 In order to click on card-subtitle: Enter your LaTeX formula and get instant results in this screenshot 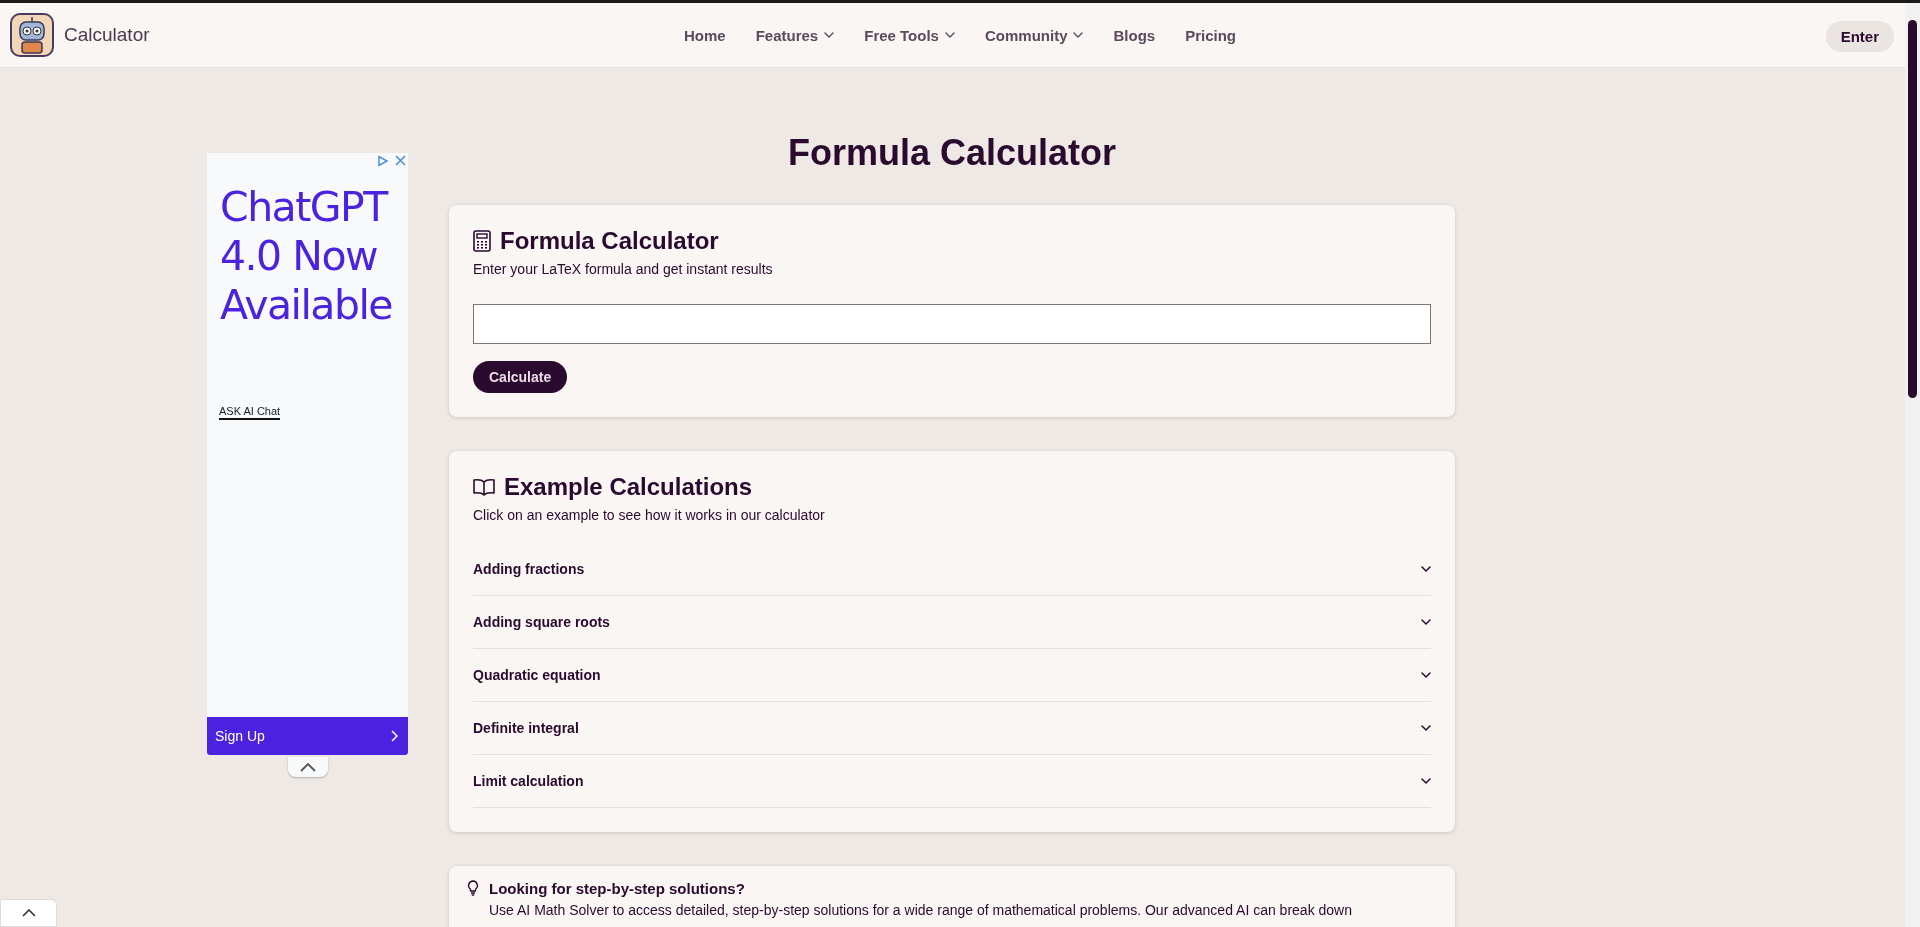, I will do `click(623, 269)`.